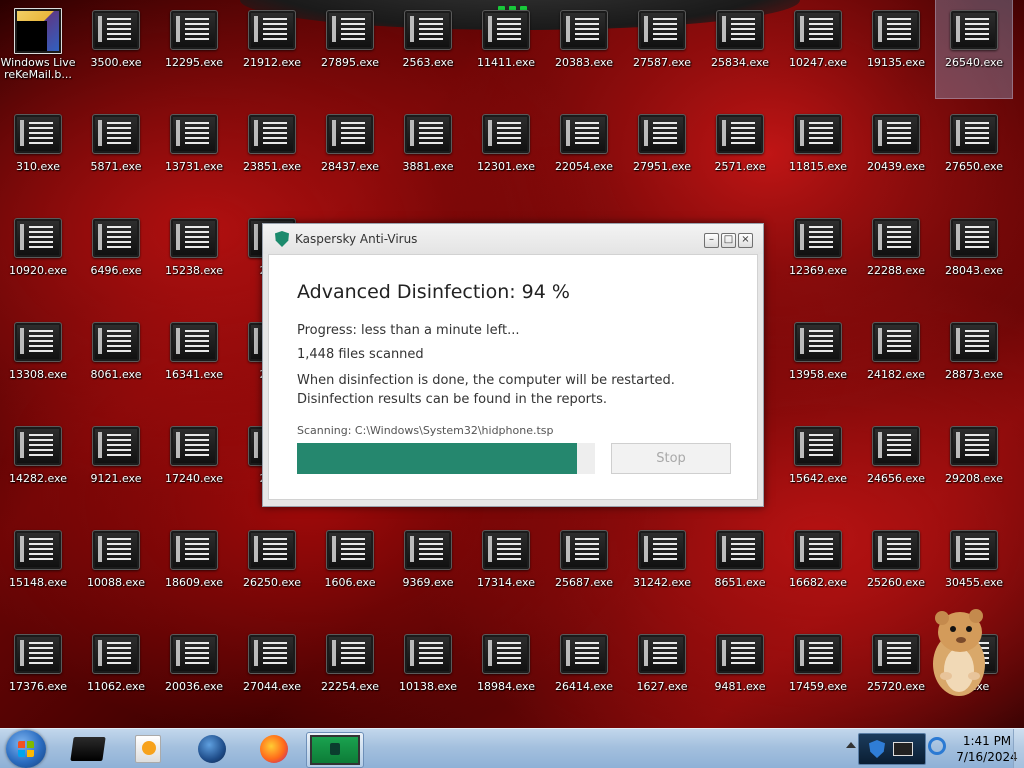  Describe the element at coordinates (513, 239) in the screenshot. I see `dialog-titlebar: Kaspersky Anti-Virus – □ ×` at that location.